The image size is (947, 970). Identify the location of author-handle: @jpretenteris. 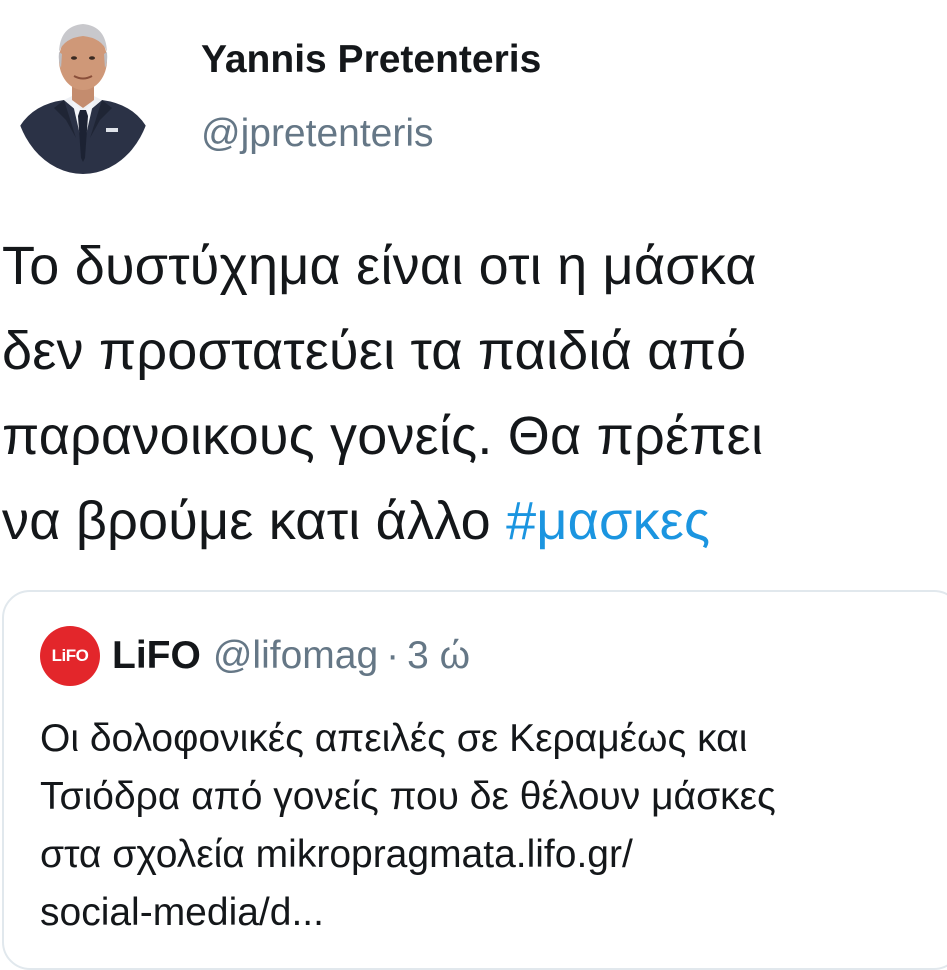
(317, 134).